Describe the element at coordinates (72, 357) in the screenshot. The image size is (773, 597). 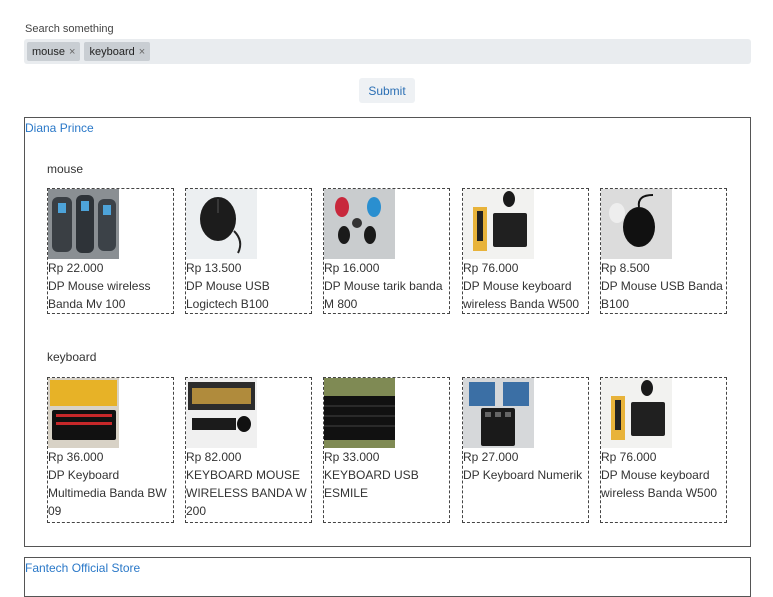
I see `category-label: keyboard` at that location.